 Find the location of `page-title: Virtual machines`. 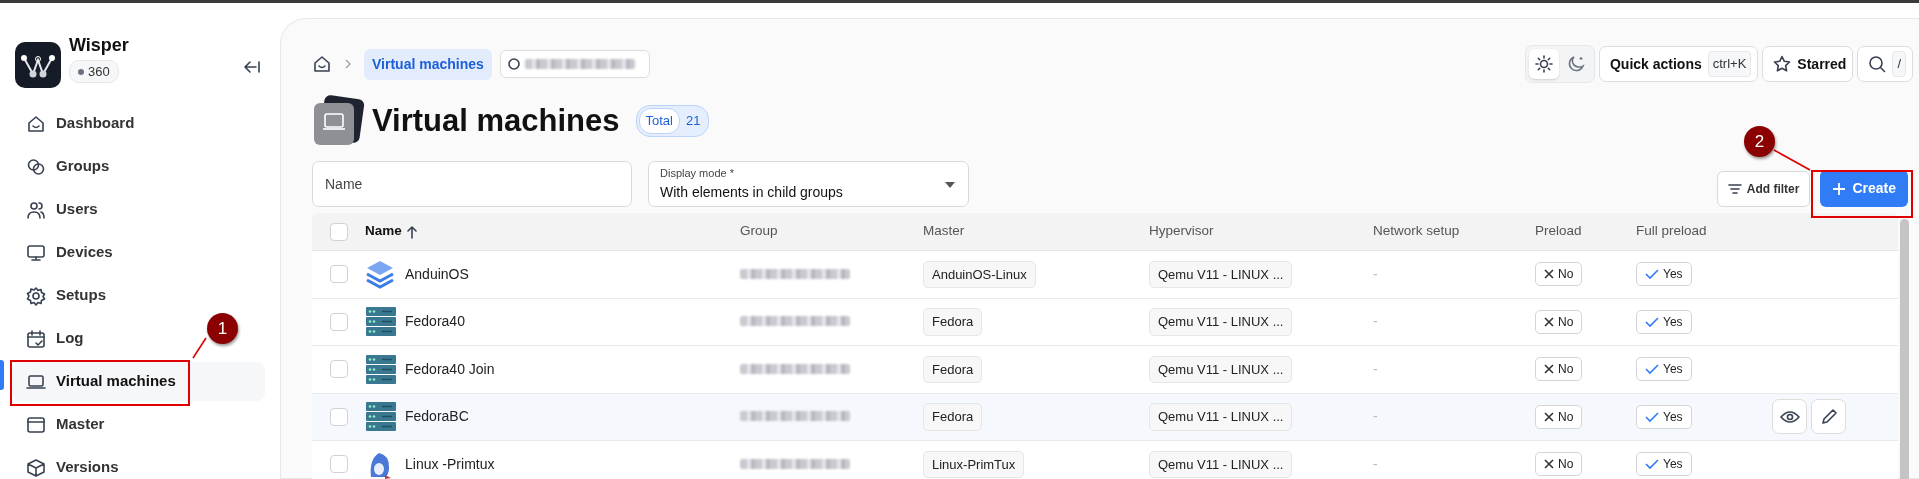

page-title: Virtual machines is located at coordinates (496, 121).